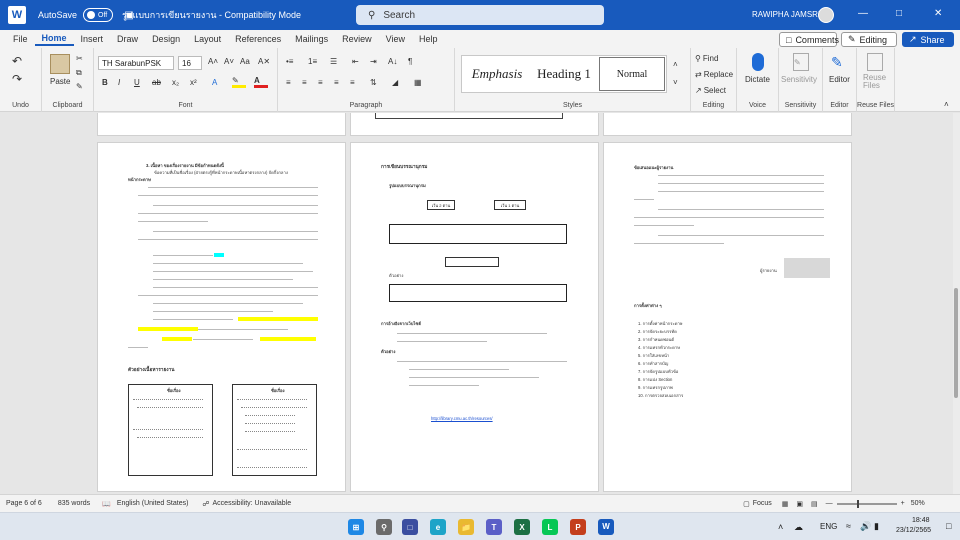  I want to click on task-view-icon: □, so click(410, 527).